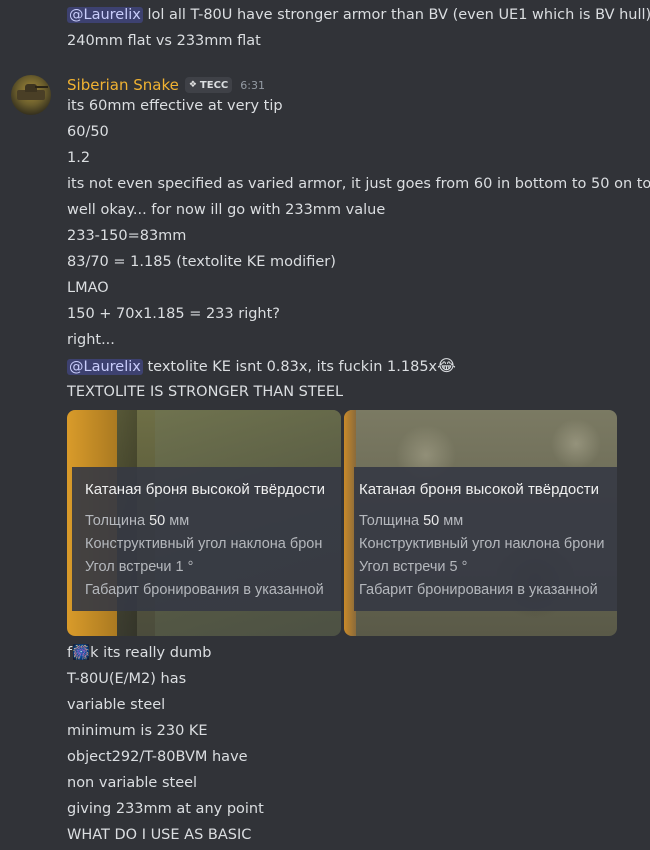 Image resolution: width=650 pixels, height=850 pixels. I want to click on diamond-icon: ❖, so click(192, 85).